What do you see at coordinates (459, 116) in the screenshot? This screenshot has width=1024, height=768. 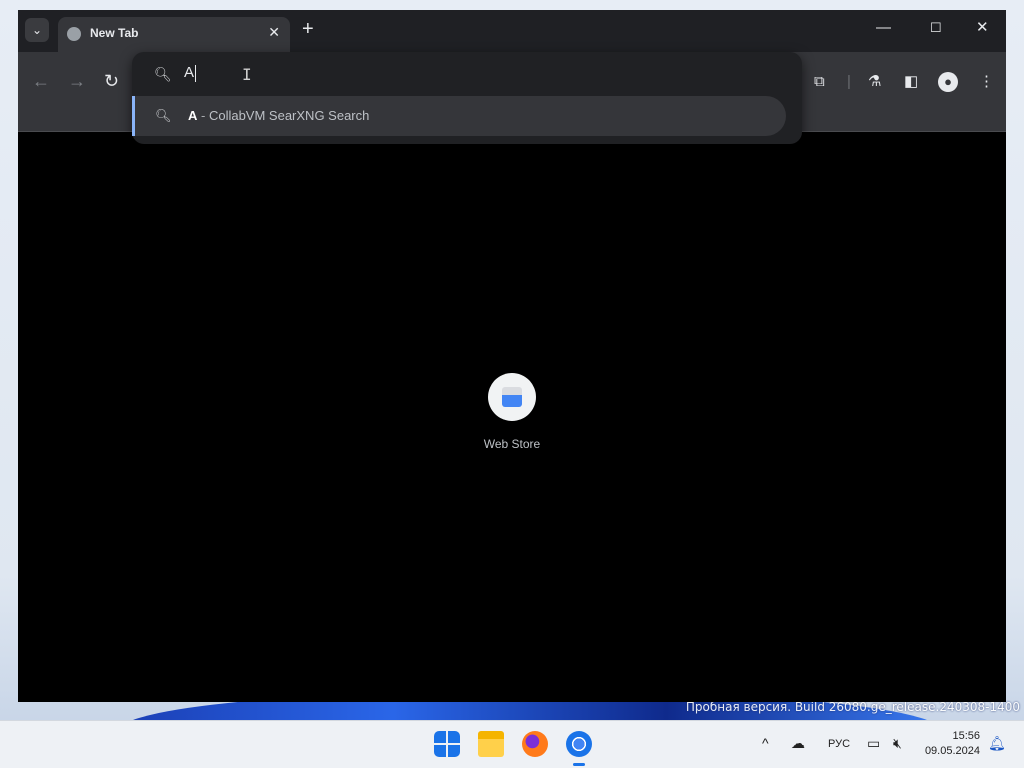 I see `omnibox-suggestion: 🔍︎ A - CollabVM SearXNG Search` at bounding box center [459, 116].